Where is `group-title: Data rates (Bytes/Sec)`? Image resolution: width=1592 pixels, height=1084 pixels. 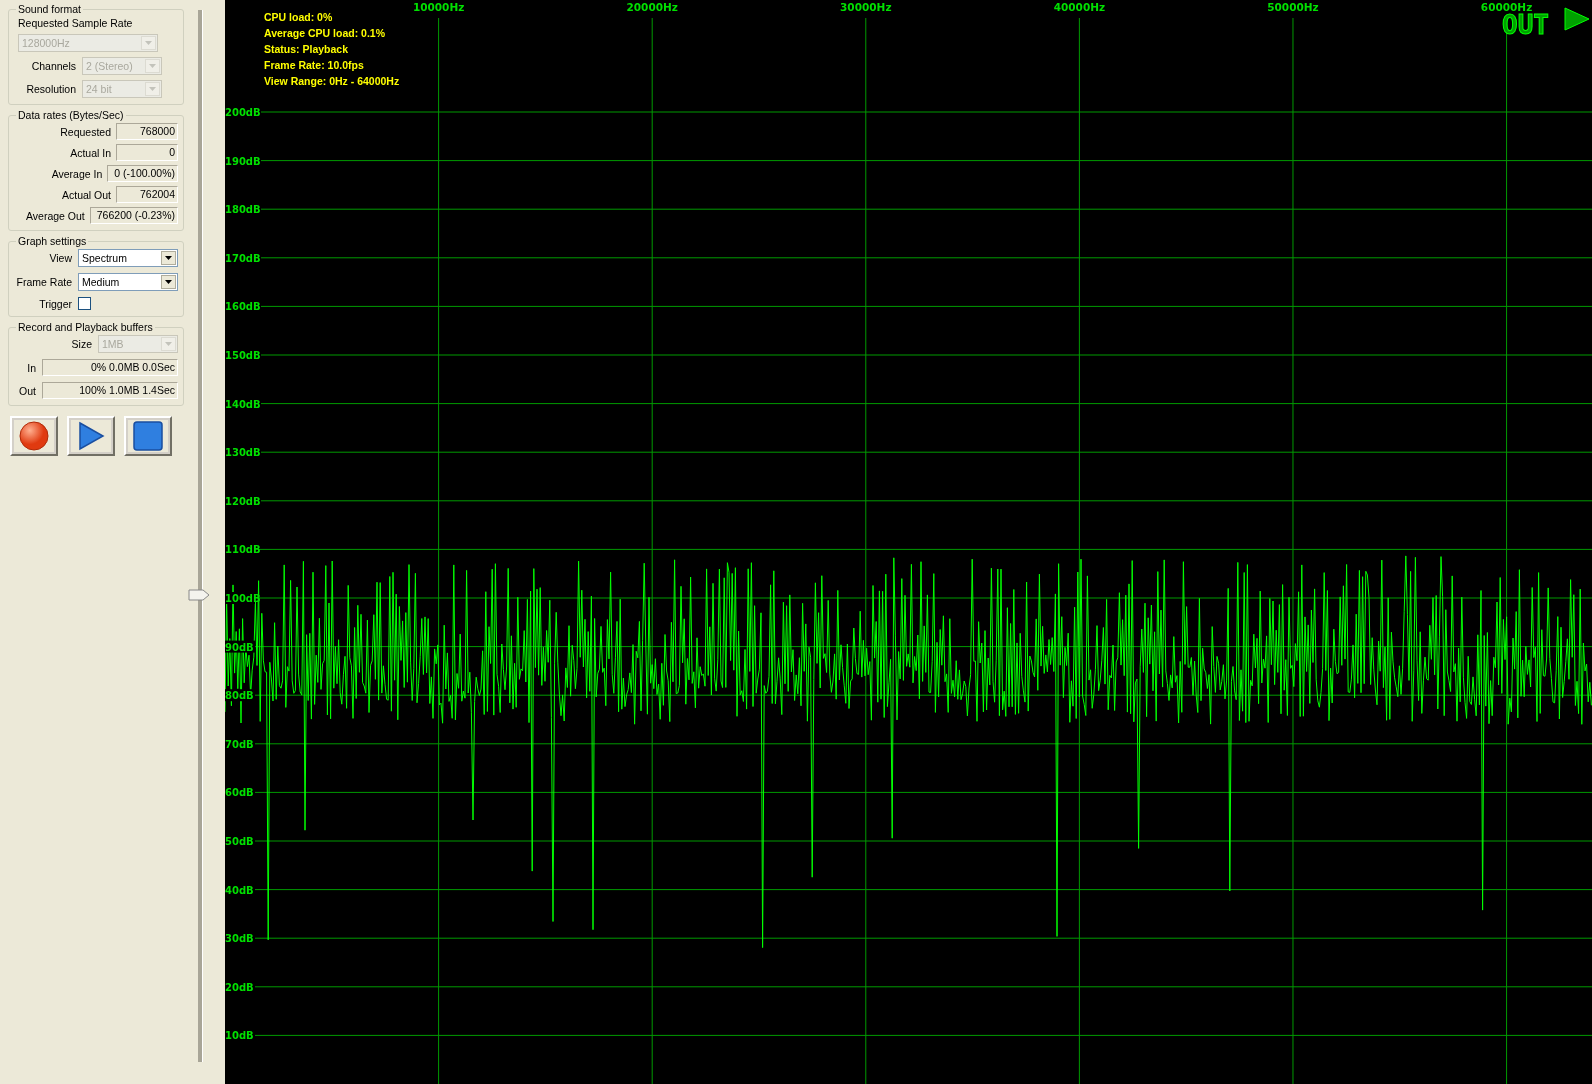
group-title: Data rates (Bytes/Sec) is located at coordinates (71, 115).